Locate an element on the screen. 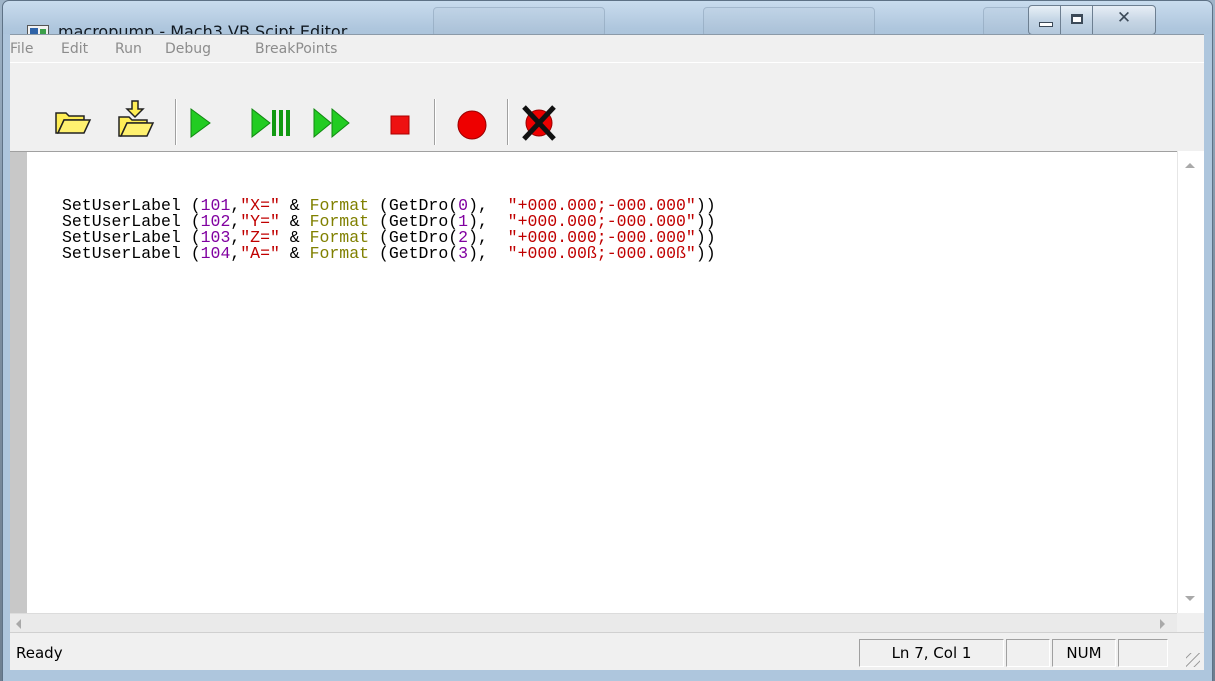 This screenshot has width=1215, height=681. scroll-right-icon is located at coordinates (1162, 624).